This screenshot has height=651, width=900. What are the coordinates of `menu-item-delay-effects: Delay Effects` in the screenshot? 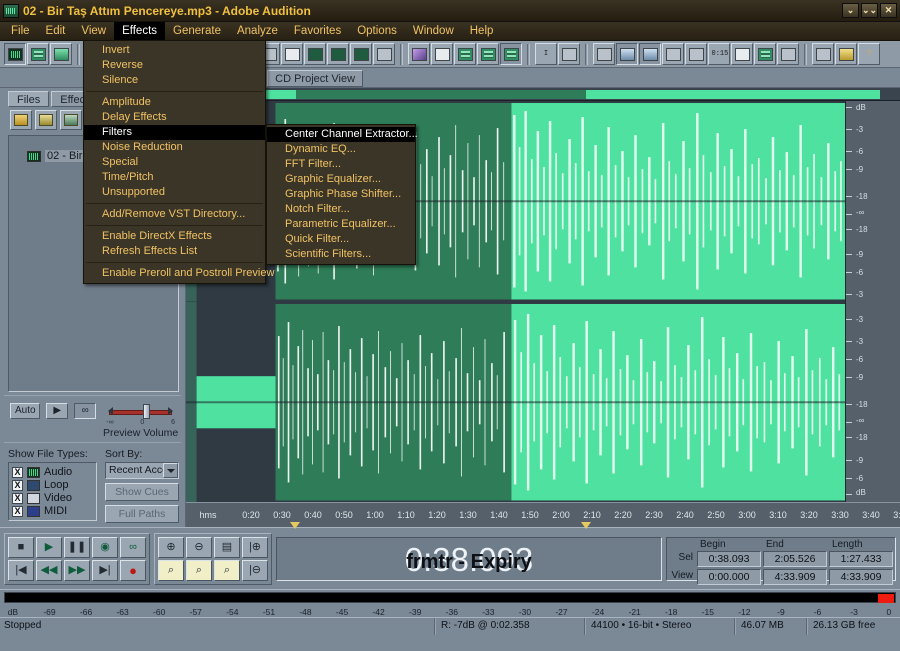 It's located at (174, 117).